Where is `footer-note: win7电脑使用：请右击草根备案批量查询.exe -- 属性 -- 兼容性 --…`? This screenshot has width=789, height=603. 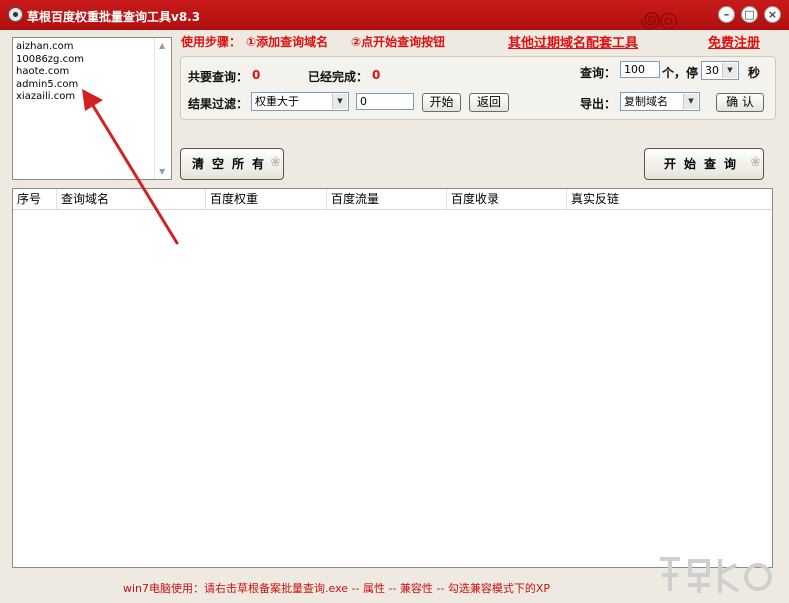
footer-note: win7电脑使用：请右击草根备案批量查询.exe -- 属性 -- 兼容性 --… is located at coordinates (336, 588).